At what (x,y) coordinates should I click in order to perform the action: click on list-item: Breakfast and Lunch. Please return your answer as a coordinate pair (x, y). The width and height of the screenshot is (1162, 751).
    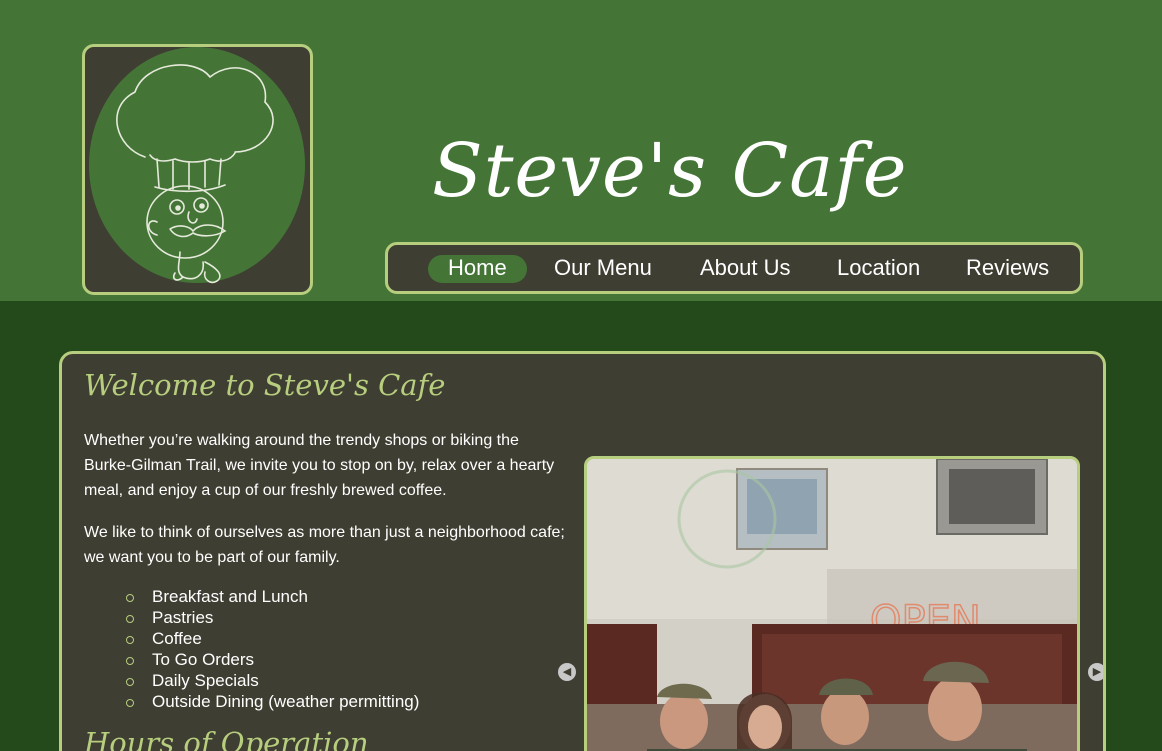
    Looking at the image, I should click on (271, 596).